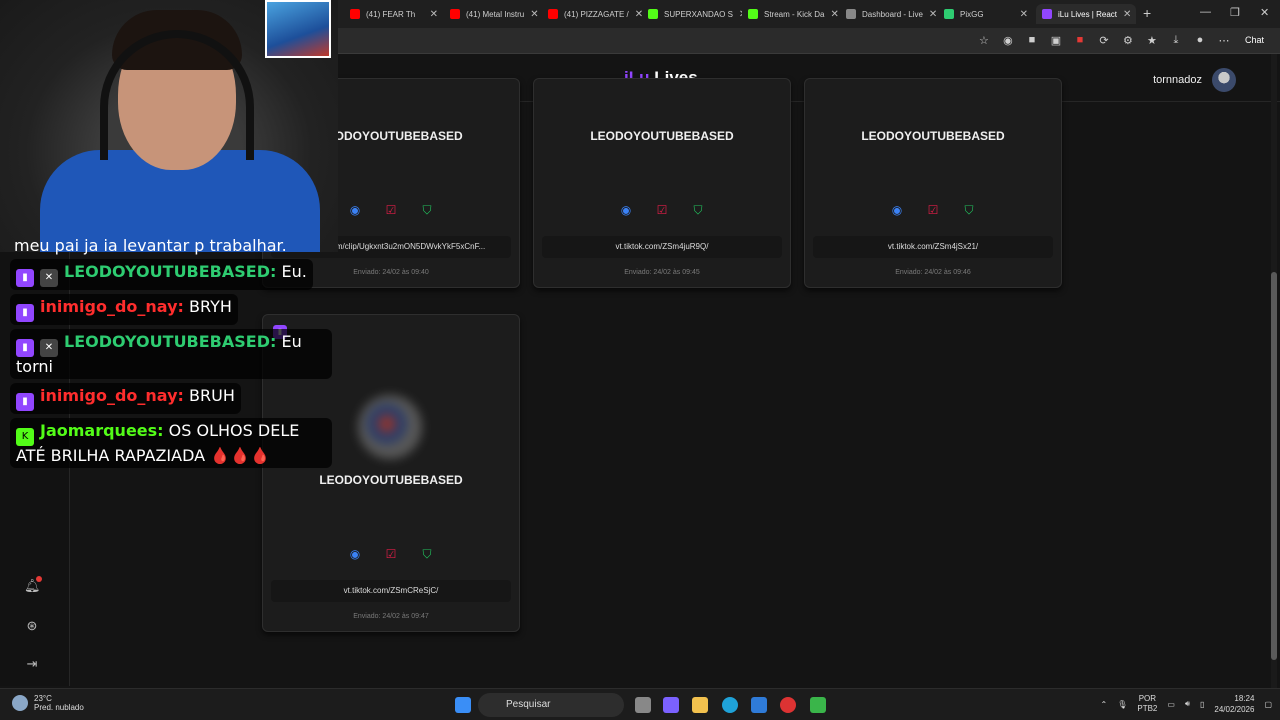 This screenshot has height=720, width=1280. Describe the element at coordinates (984, 40) in the screenshot. I see `star-icon: ☆` at that location.